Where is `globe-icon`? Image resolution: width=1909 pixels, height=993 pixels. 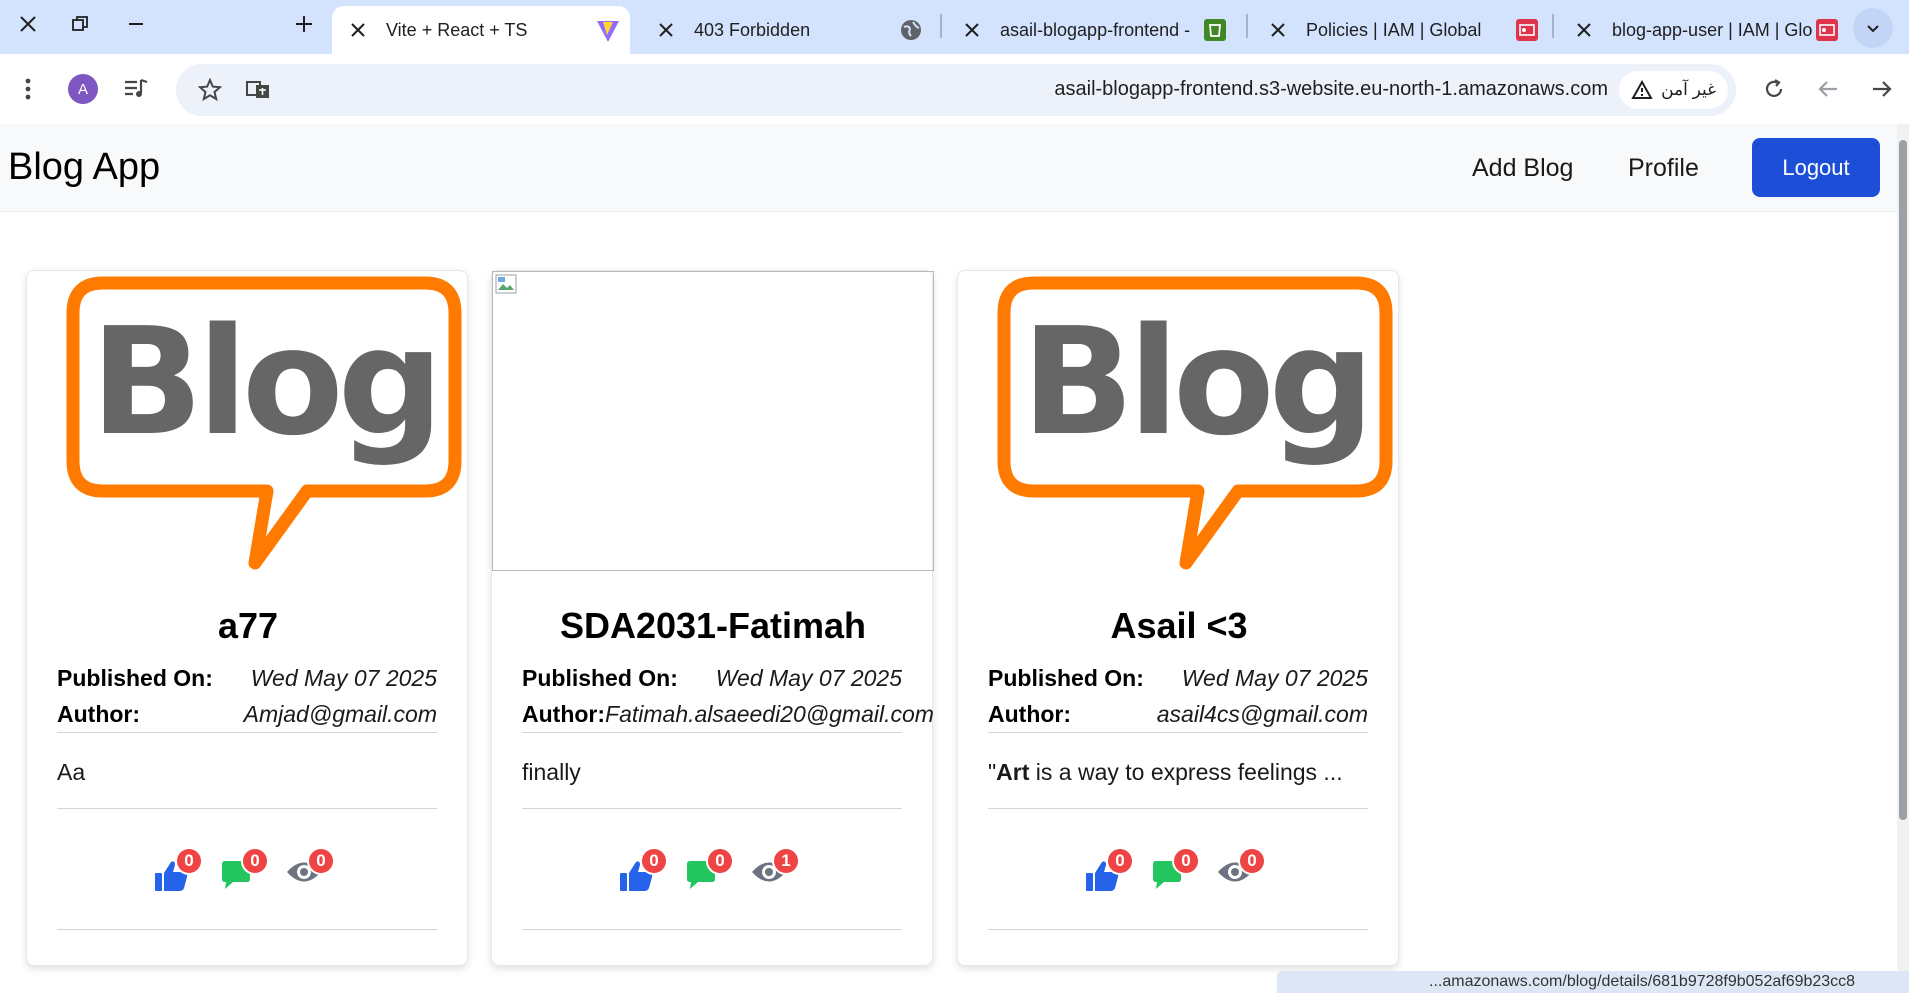
globe-icon is located at coordinates (911, 30).